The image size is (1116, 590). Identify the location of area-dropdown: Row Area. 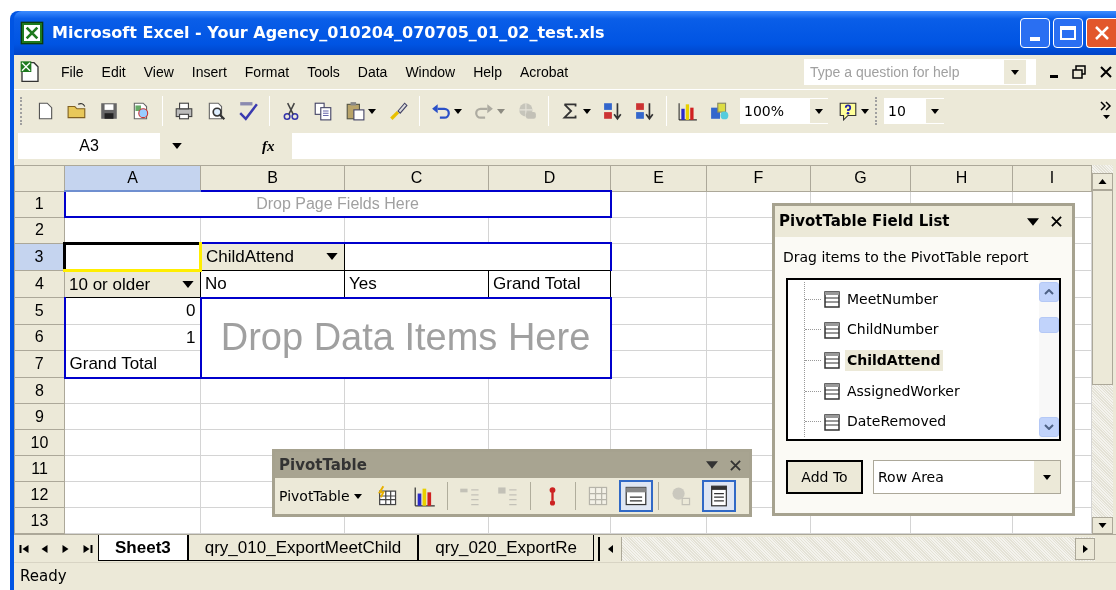
(967, 477).